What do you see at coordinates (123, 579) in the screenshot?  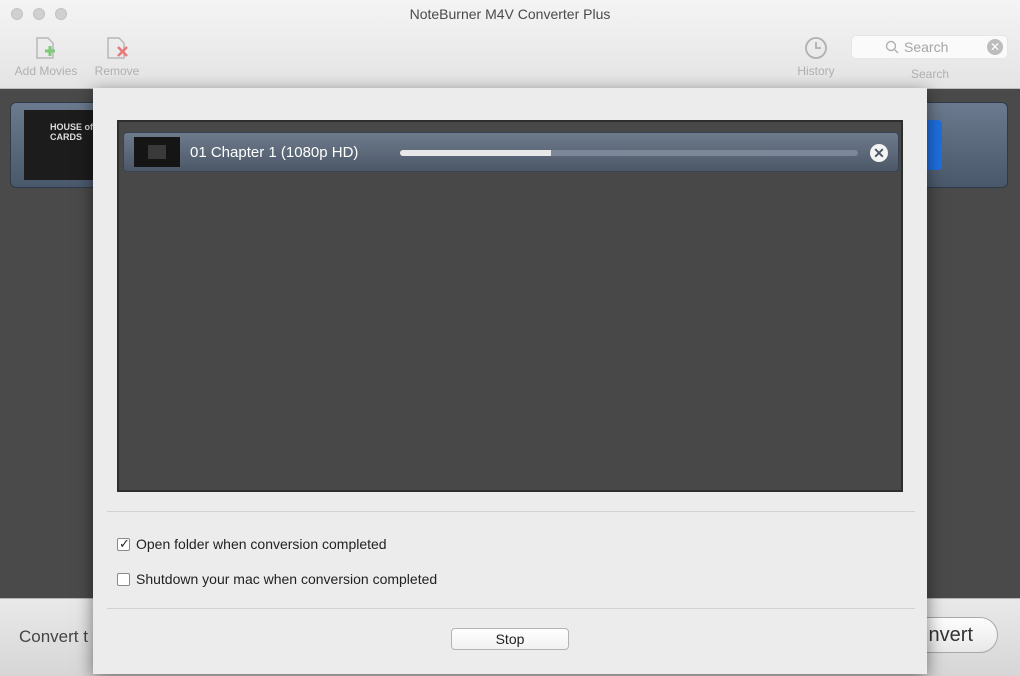 I see `shutdown-checkbox: ✓` at bounding box center [123, 579].